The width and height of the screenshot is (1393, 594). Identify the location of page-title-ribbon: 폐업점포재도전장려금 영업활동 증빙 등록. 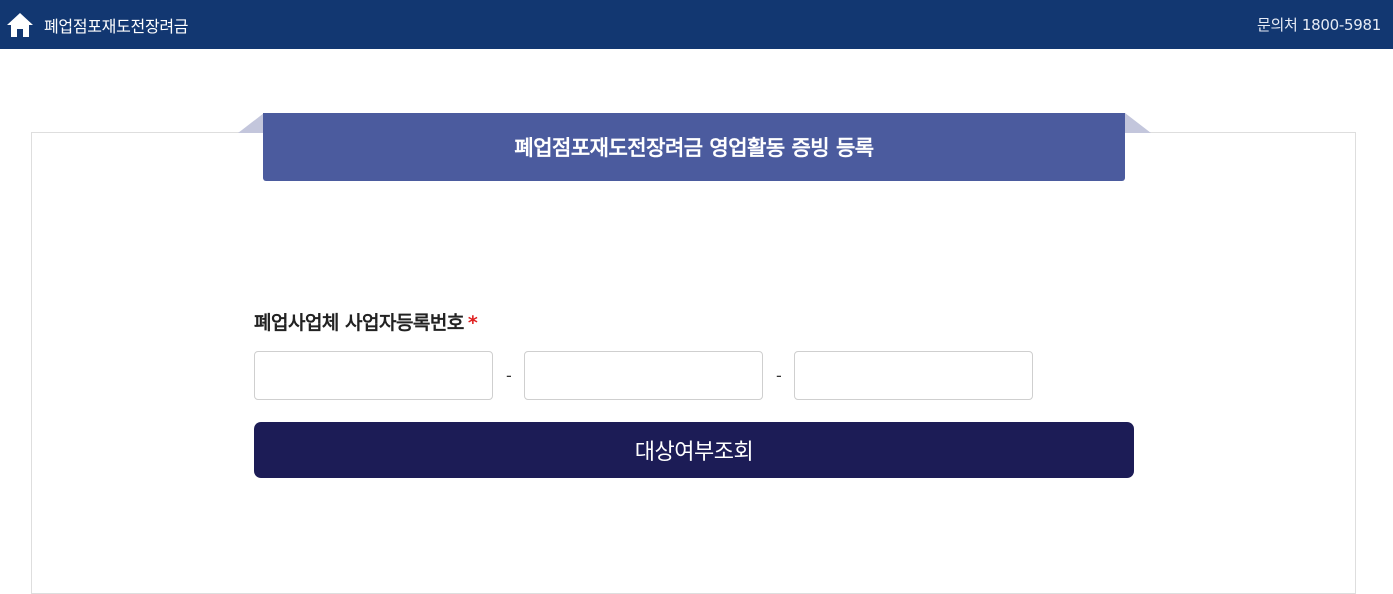
(694, 147).